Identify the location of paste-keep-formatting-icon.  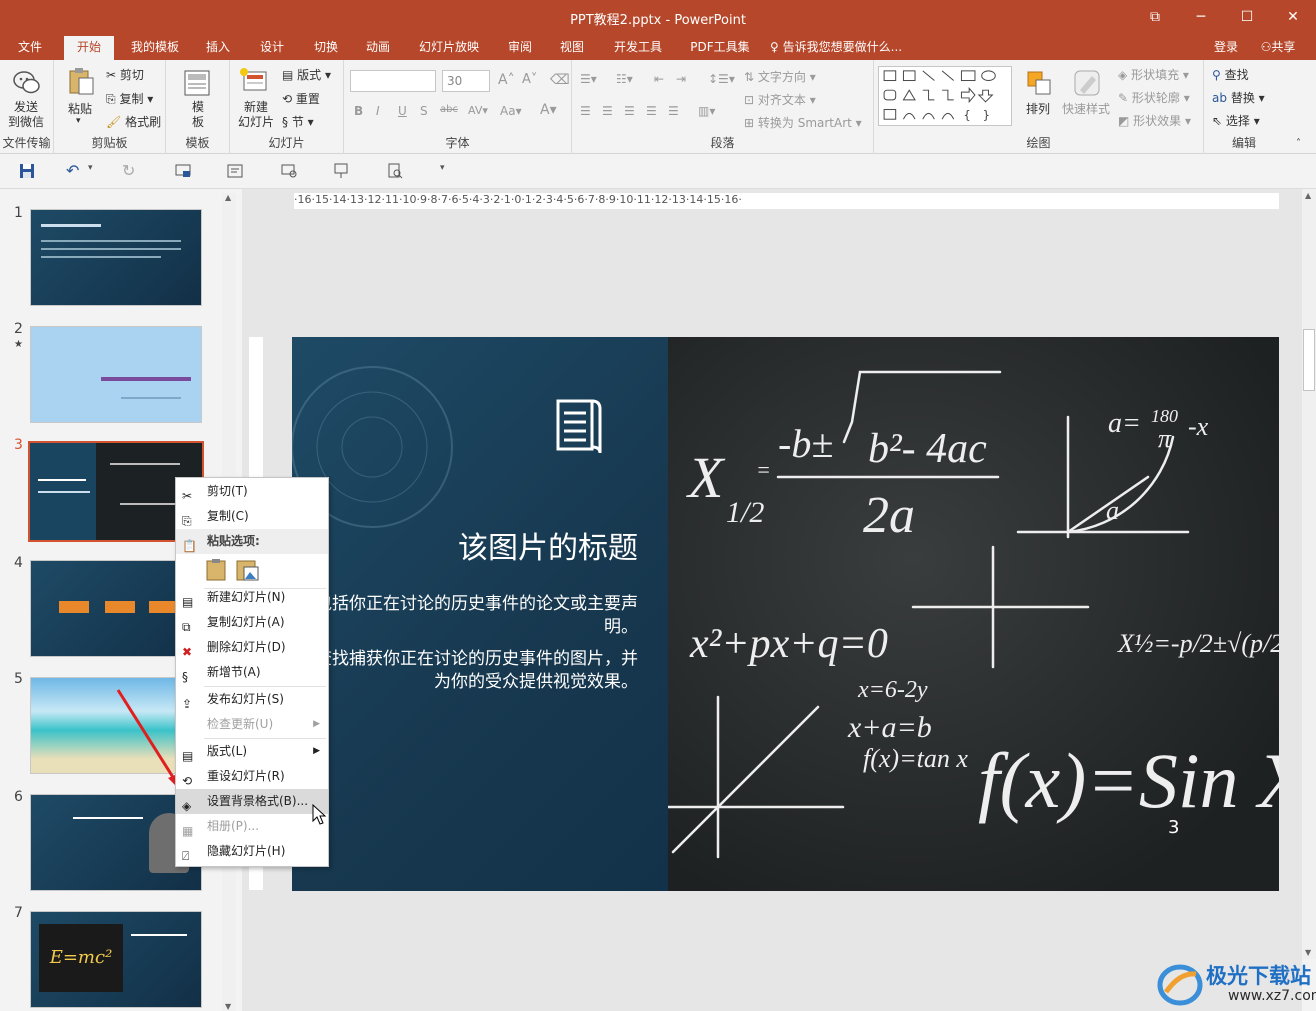
(217, 570).